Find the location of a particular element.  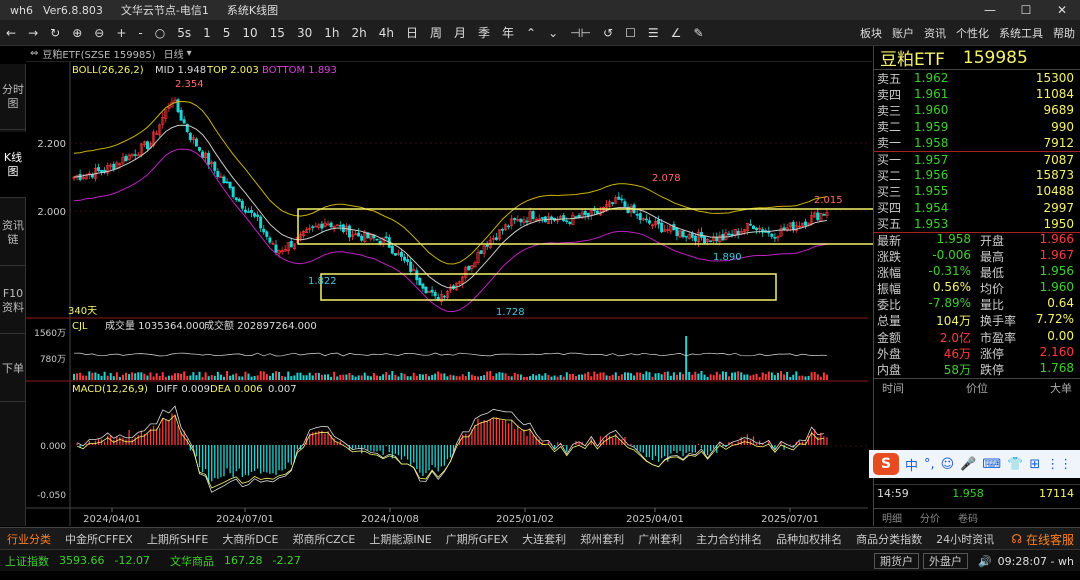

menu-item: 板块 is located at coordinates (871, 33).